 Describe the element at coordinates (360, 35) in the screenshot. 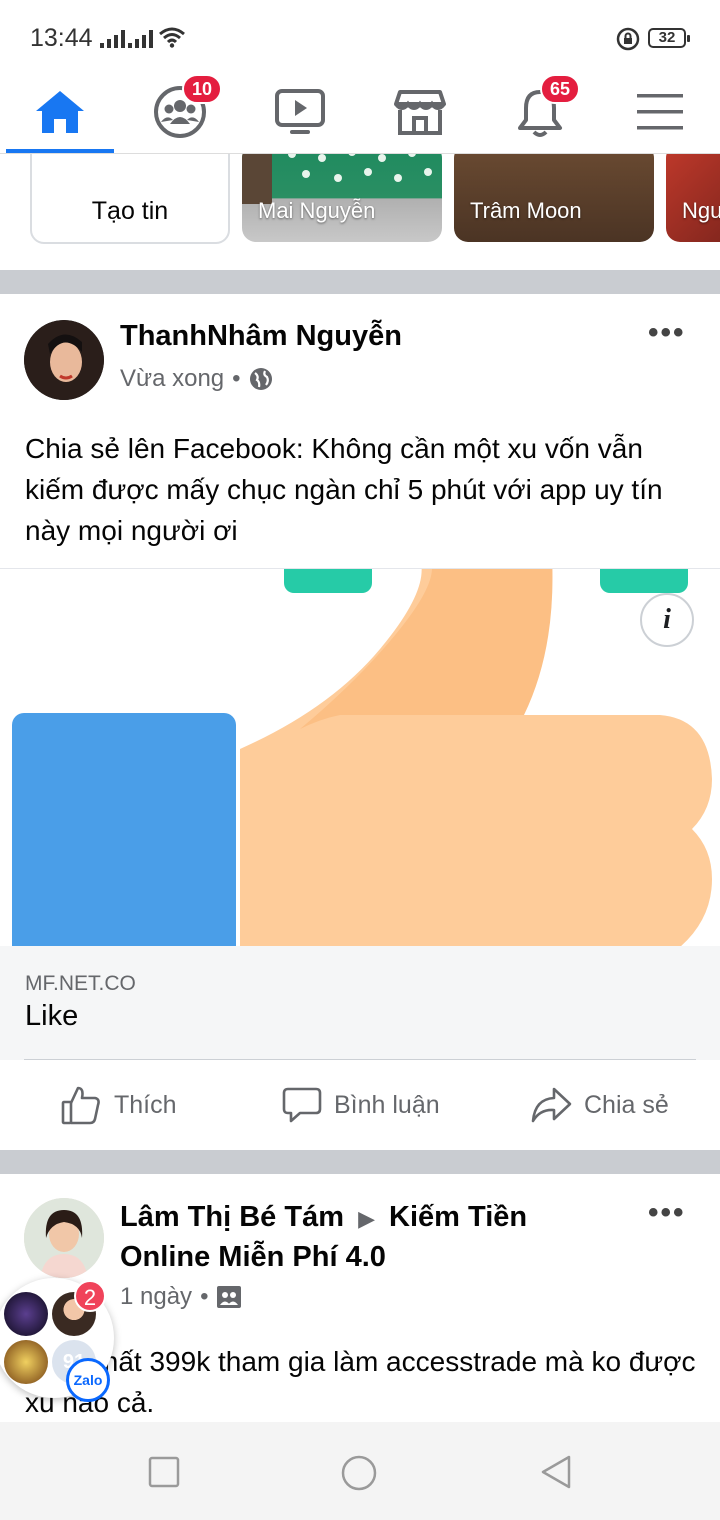

I see `status-bar: 13:44 32` at that location.